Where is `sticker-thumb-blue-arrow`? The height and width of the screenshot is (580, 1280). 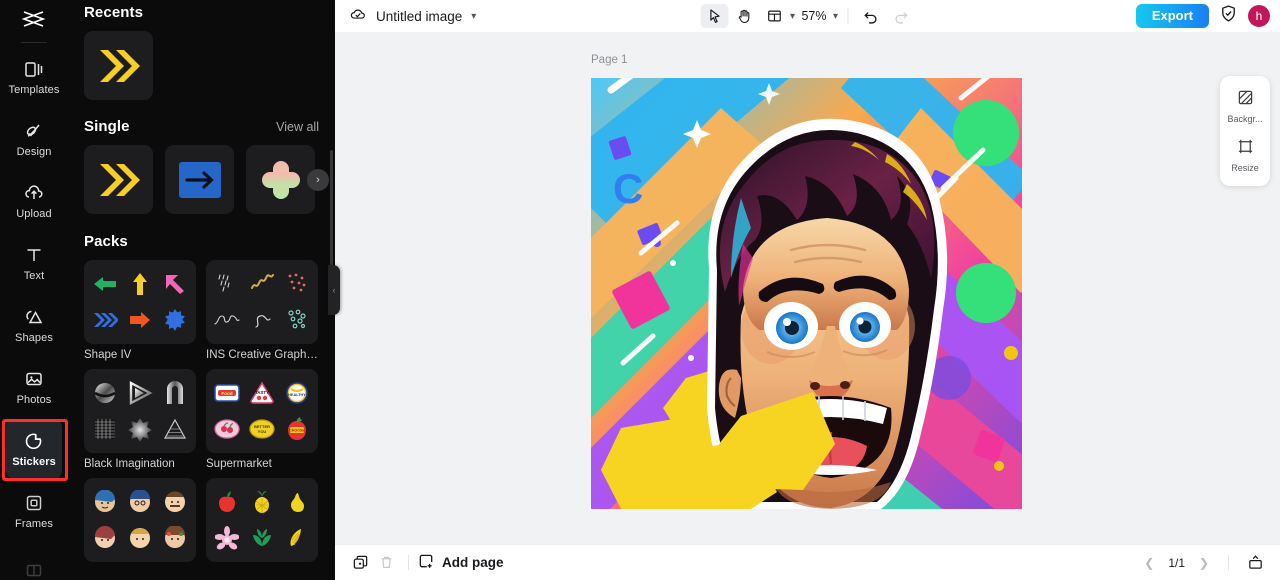 sticker-thumb-blue-arrow is located at coordinates (199, 179).